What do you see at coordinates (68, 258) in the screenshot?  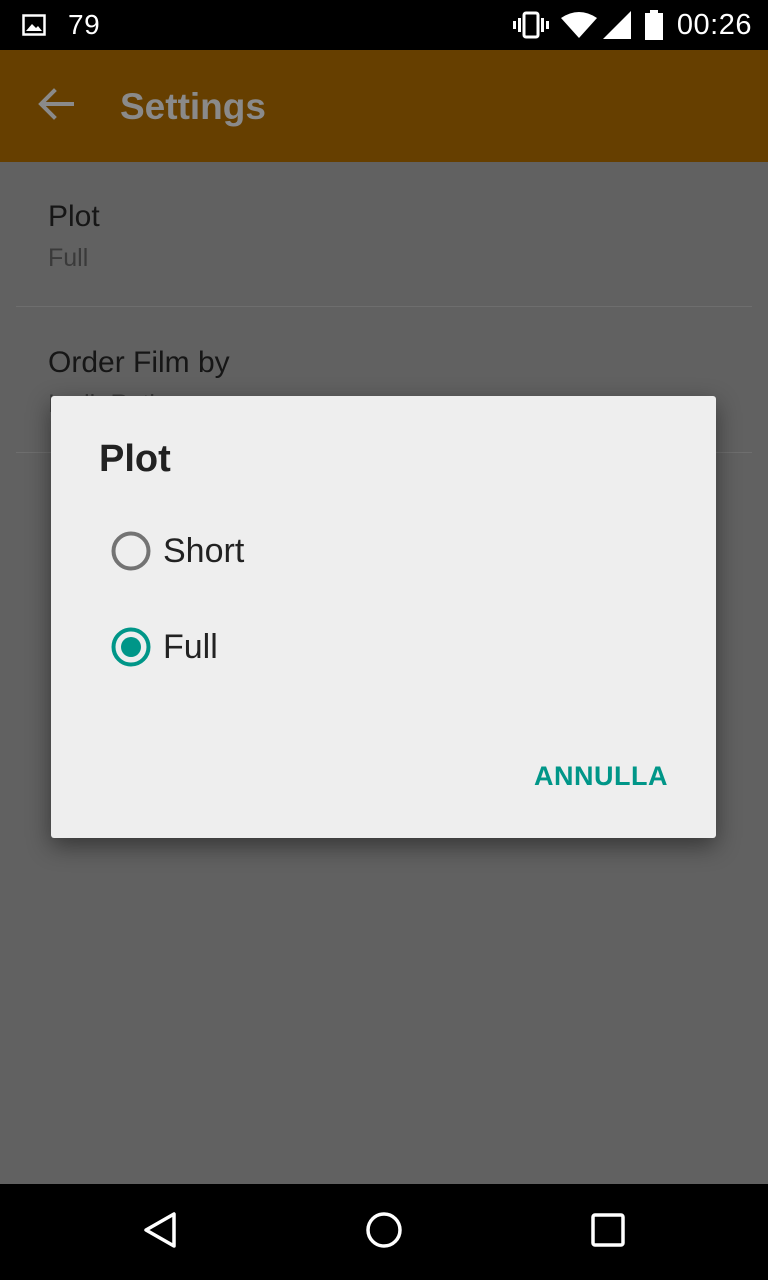 I see `pref-summary: Full` at bounding box center [68, 258].